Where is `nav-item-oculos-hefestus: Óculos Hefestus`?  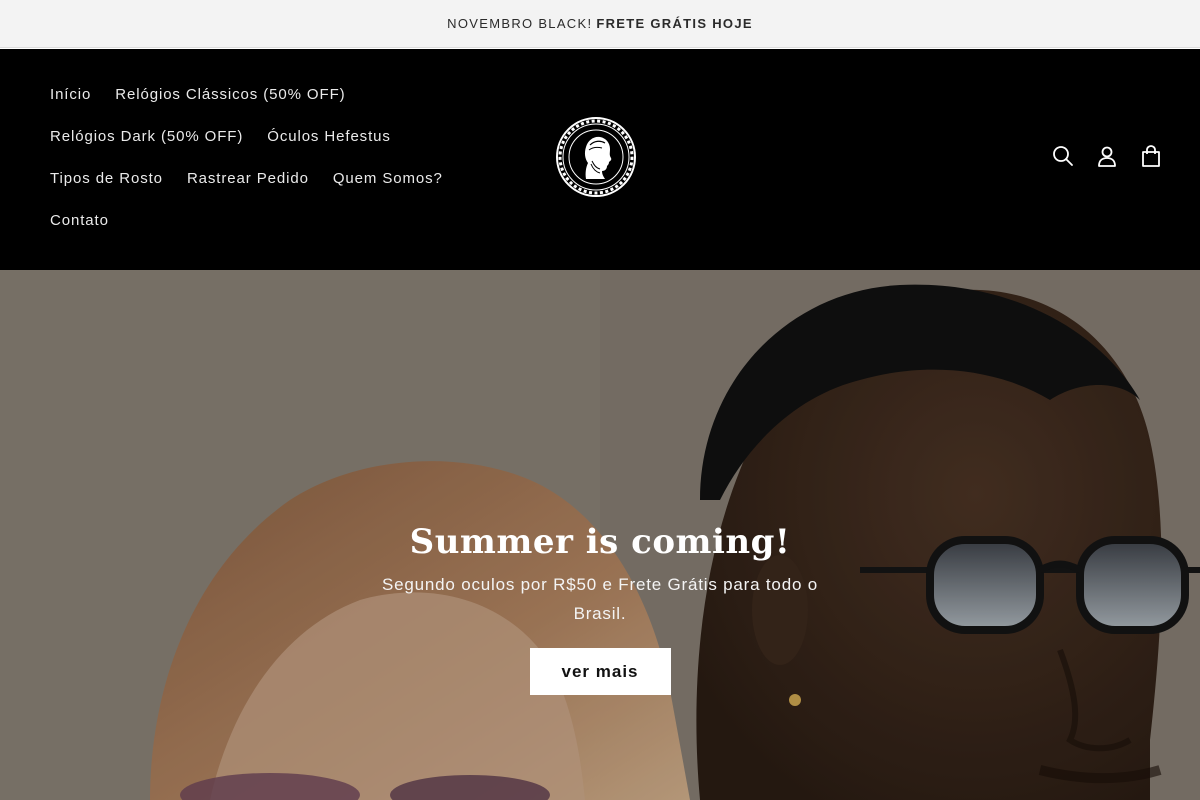 nav-item-oculos-hefestus: Óculos Hefestus is located at coordinates (329, 136).